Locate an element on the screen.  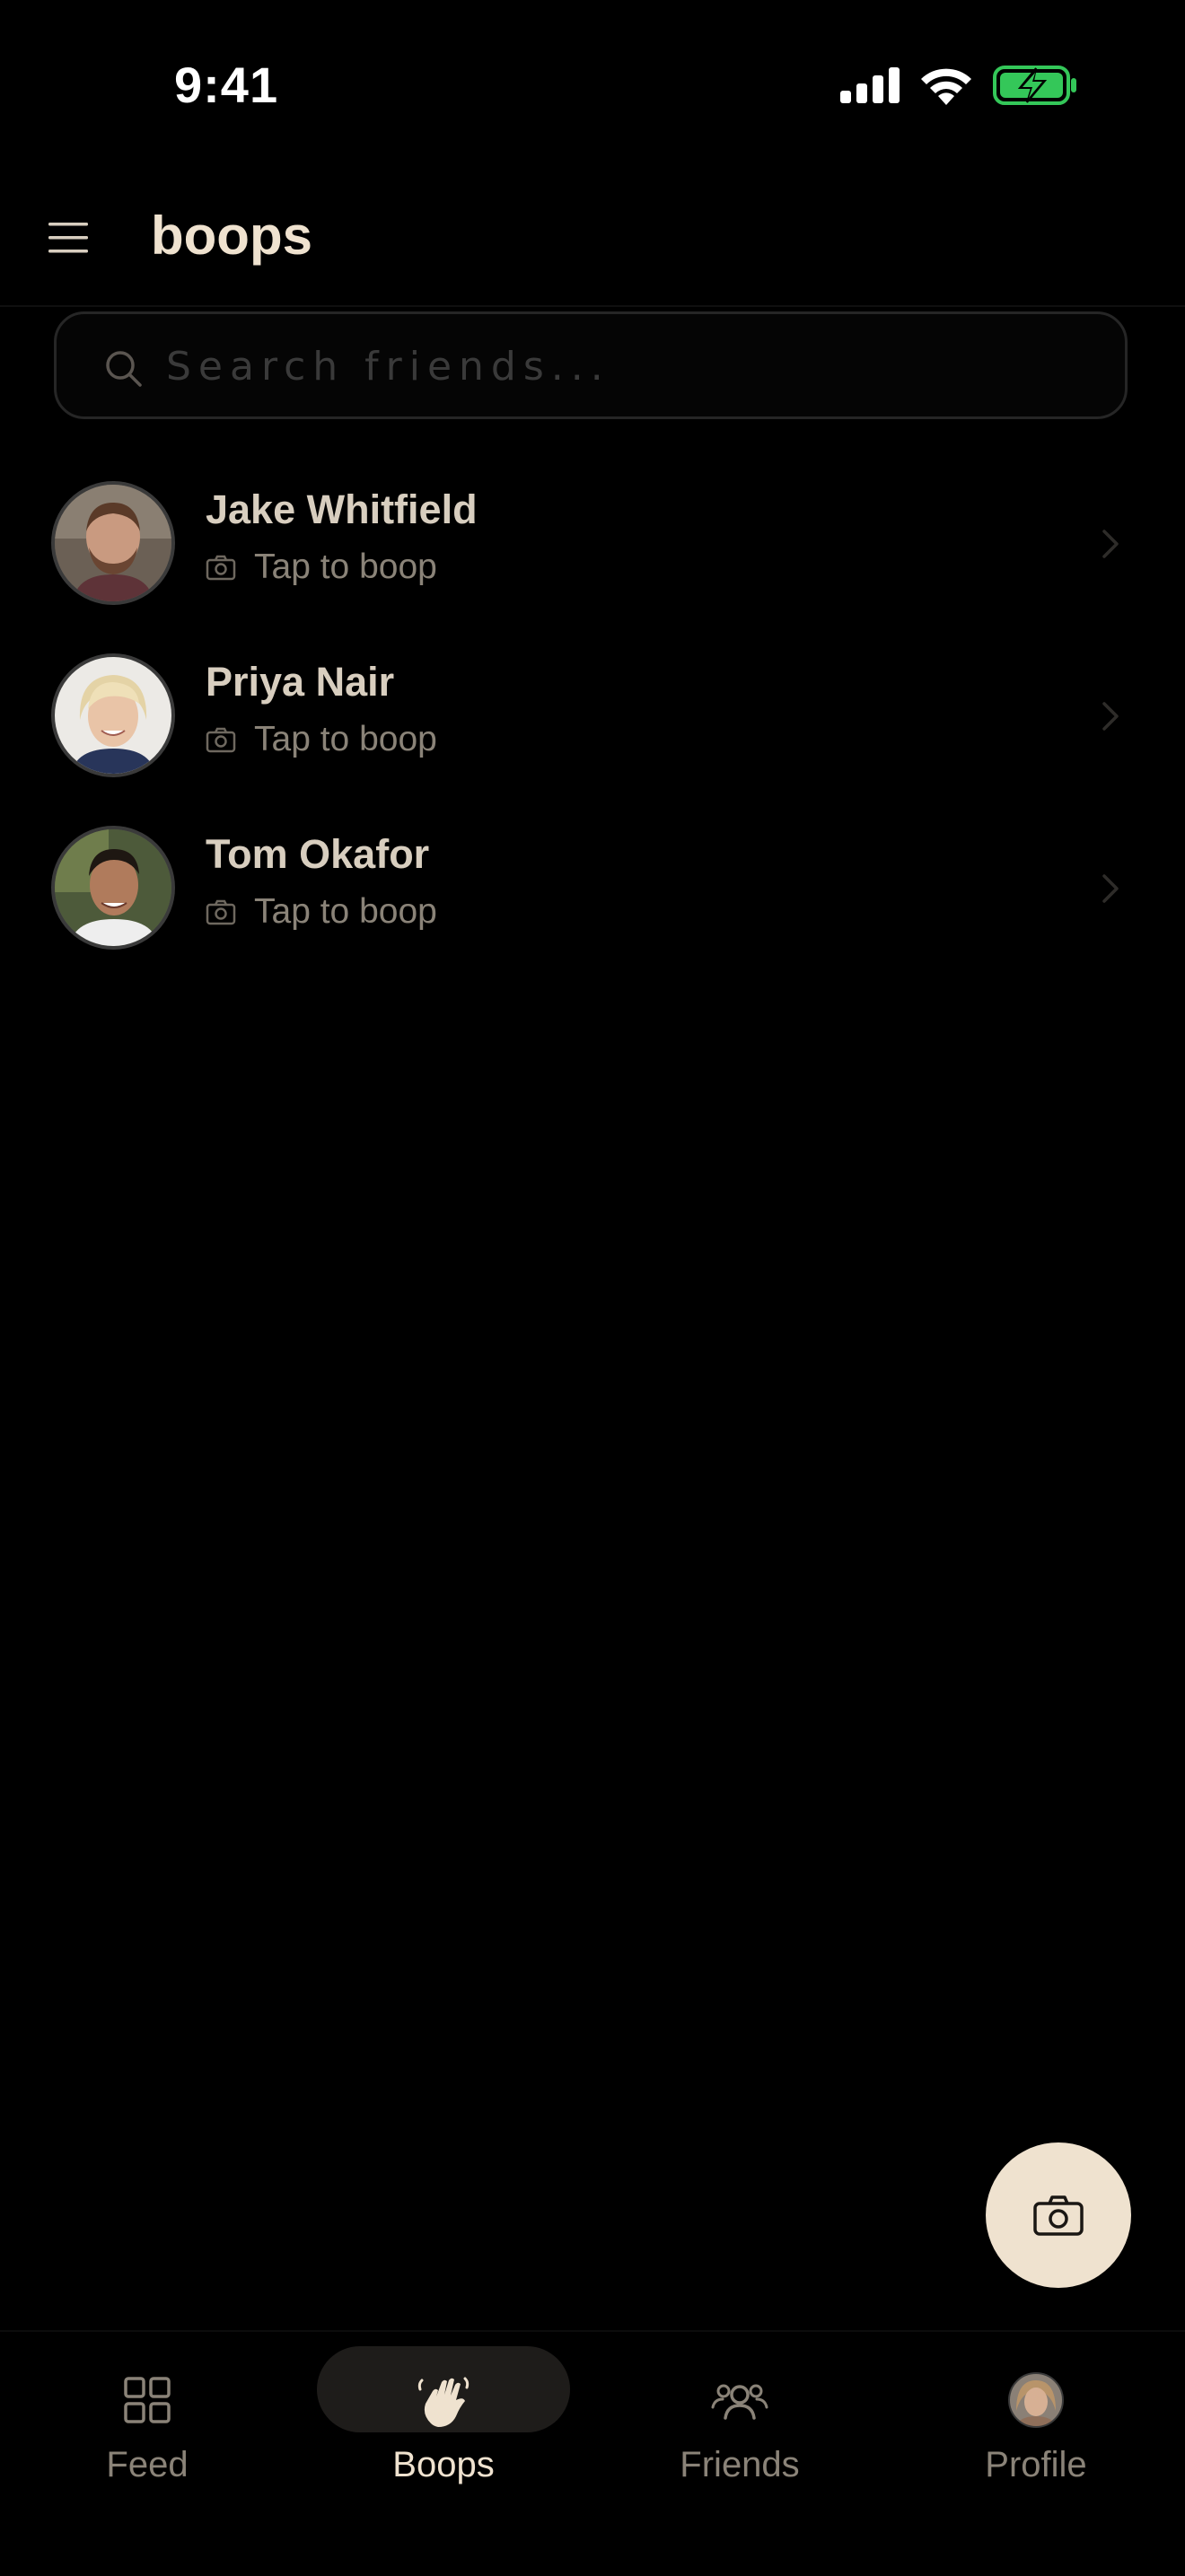
header: boops is located at coordinates (592, 243).